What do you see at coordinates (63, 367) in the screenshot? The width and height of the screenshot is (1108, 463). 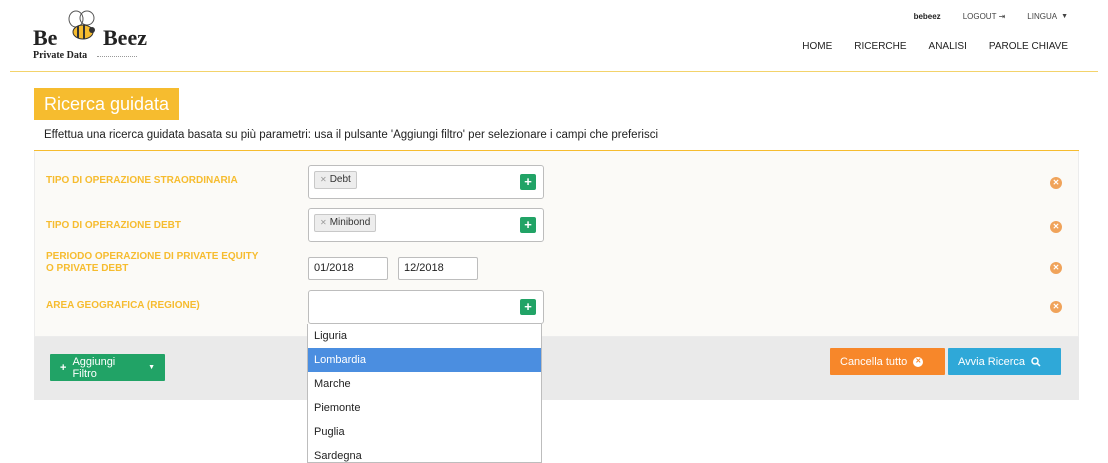 I see `plus-icon: +` at bounding box center [63, 367].